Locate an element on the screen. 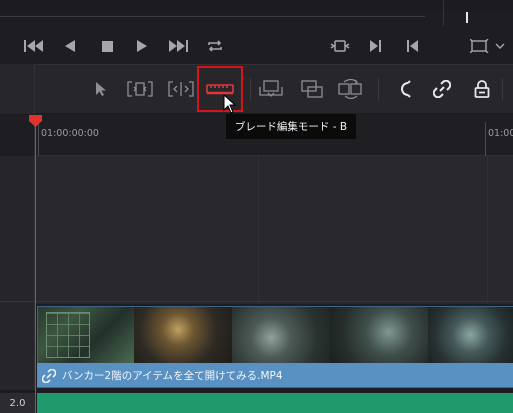  link-icon is located at coordinates (49, 376).